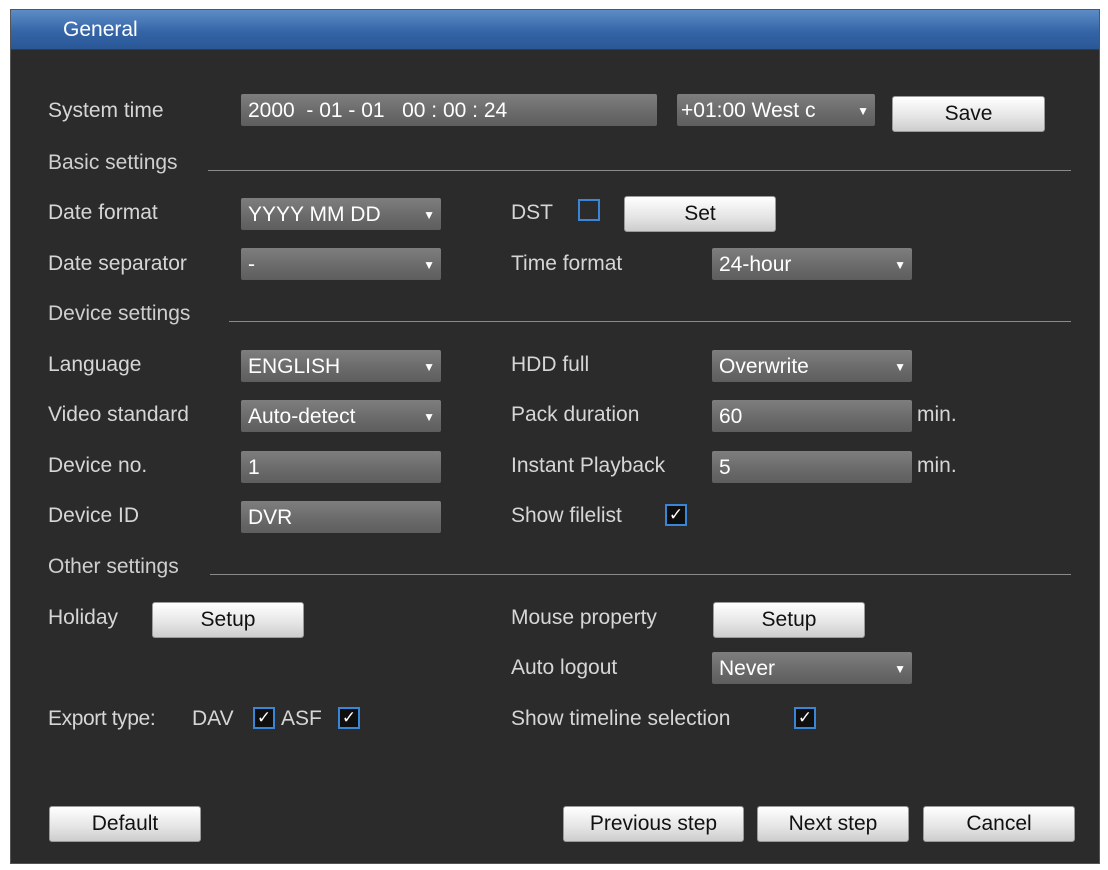 The height and width of the screenshot is (870, 1108). What do you see at coordinates (588, 465) in the screenshot?
I see `instant-playback-label: Instant Playback` at bounding box center [588, 465].